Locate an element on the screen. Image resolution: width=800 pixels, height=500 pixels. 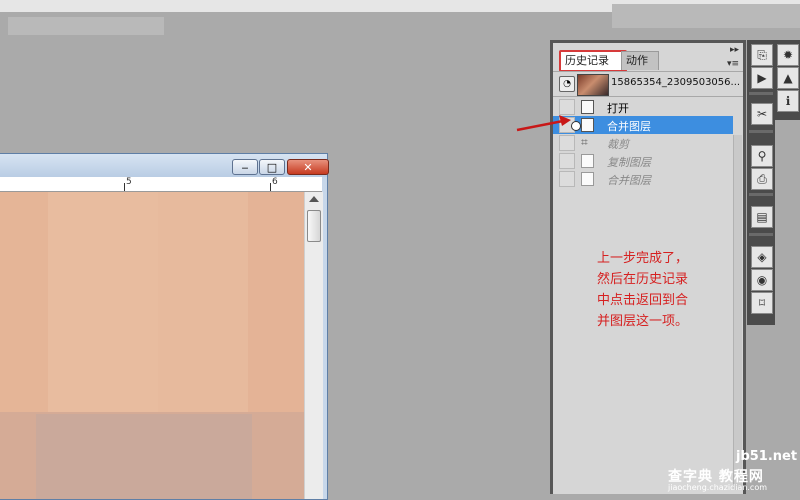
crop-icon: ⌗ is located at coordinates (584, 142).